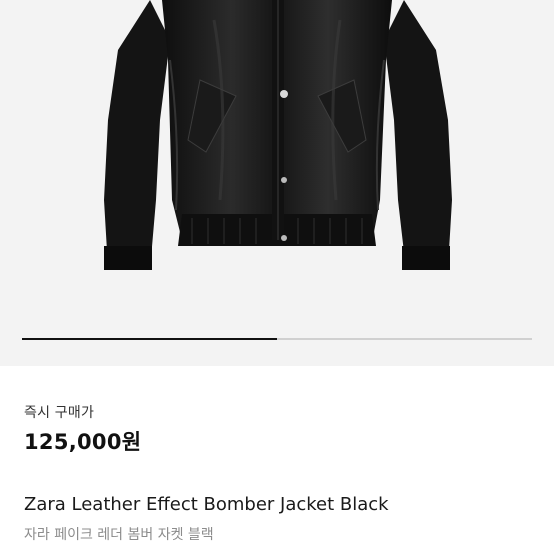 Image resolution: width=554 pixels, height=554 pixels. What do you see at coordinates (149, 339) in the screenshot?
I see `image-carousel-indicator-fill` at bounding box center [149, 339].